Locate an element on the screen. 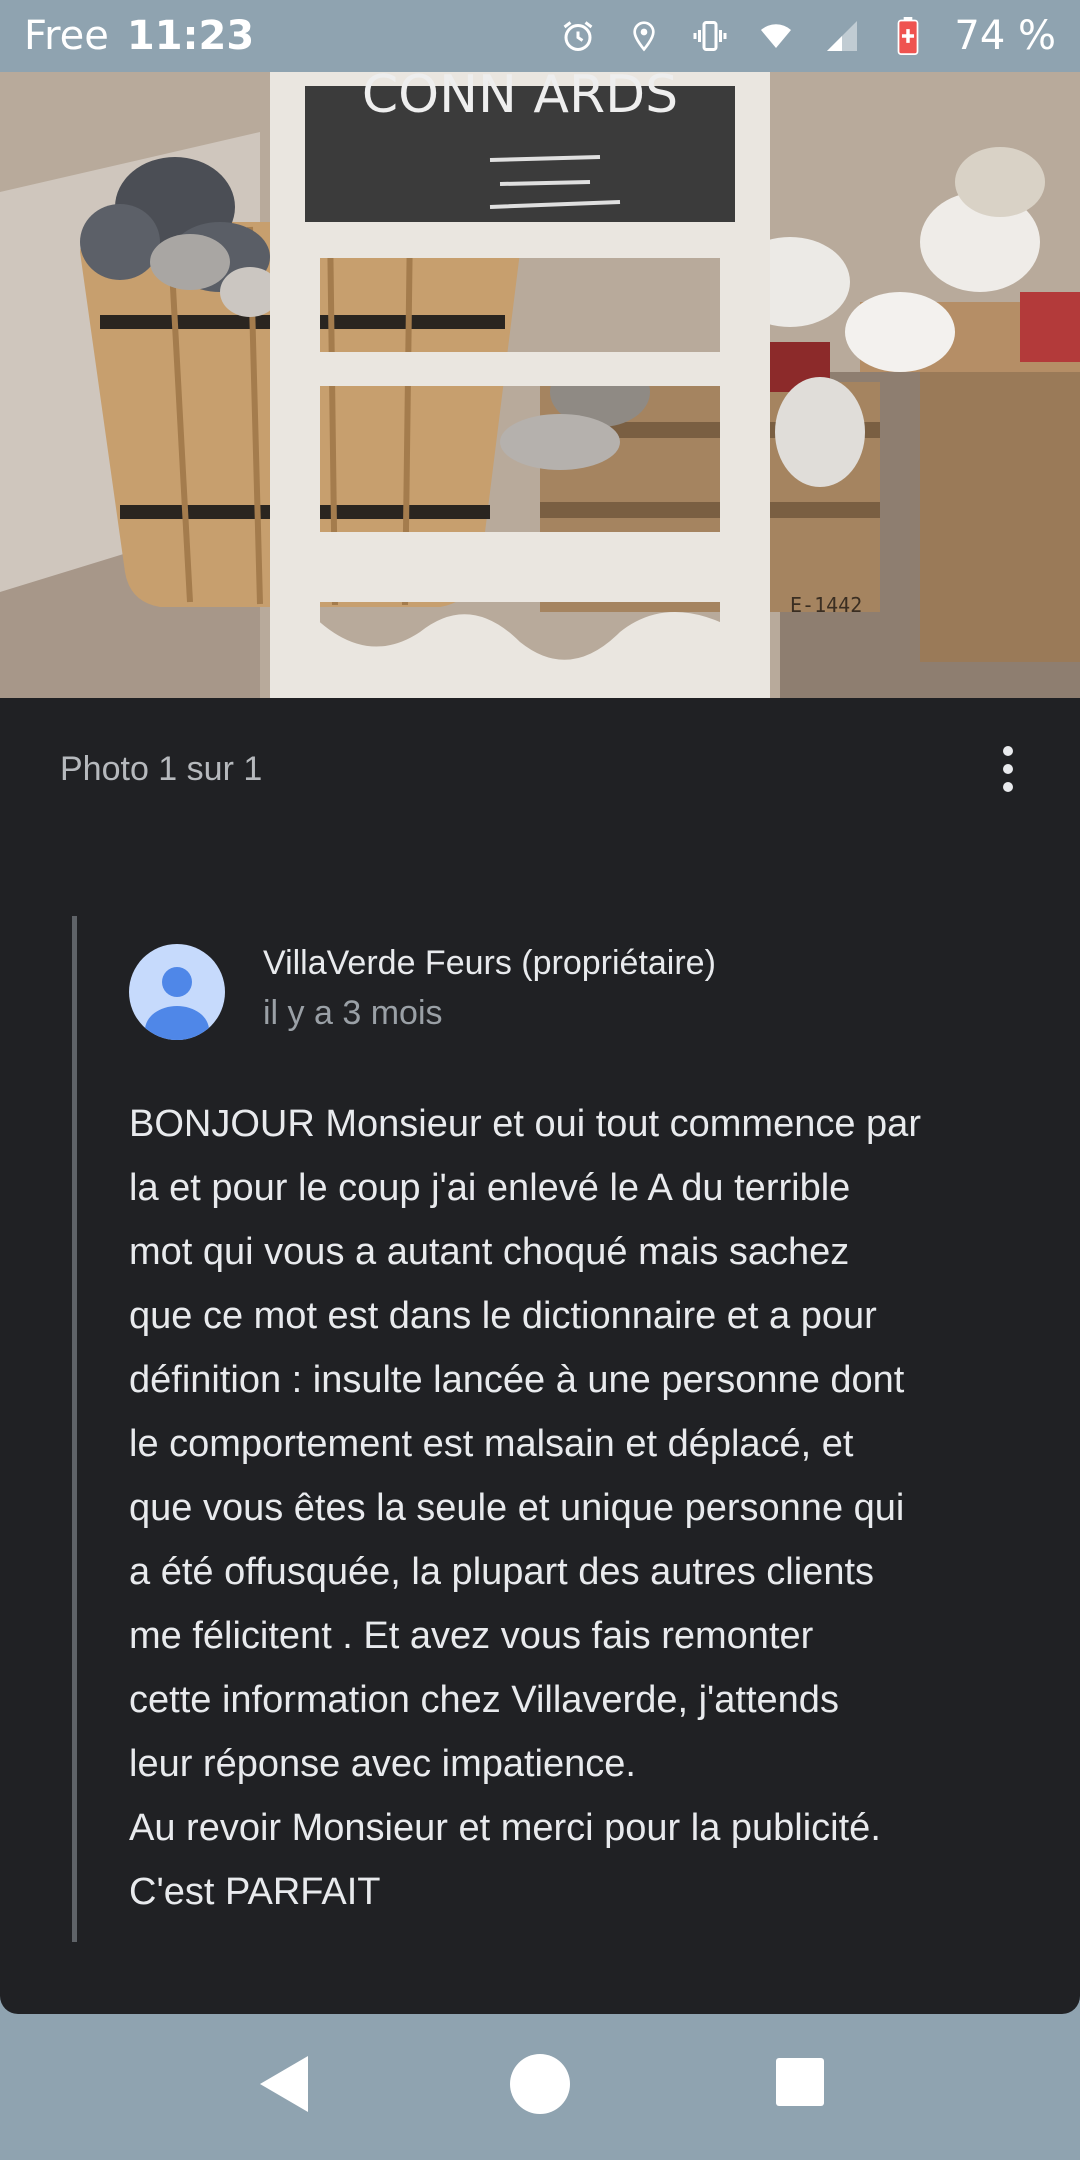 The height and width of the screenshot is (2160, 1080). vibrate-icon is located at coordinates (710, 36).